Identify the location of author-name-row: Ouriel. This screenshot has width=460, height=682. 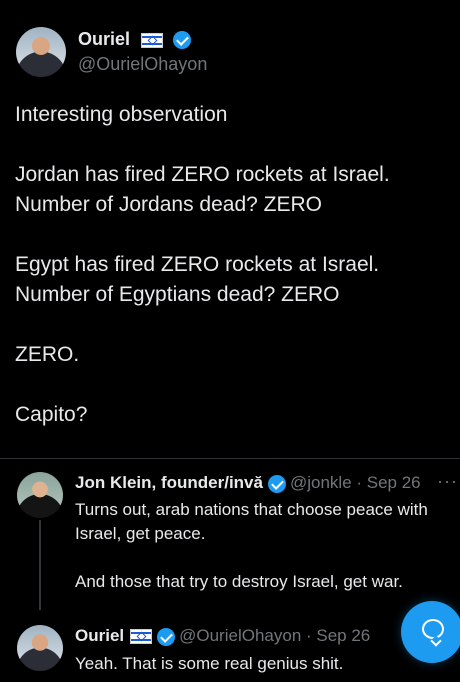
(135, 39).